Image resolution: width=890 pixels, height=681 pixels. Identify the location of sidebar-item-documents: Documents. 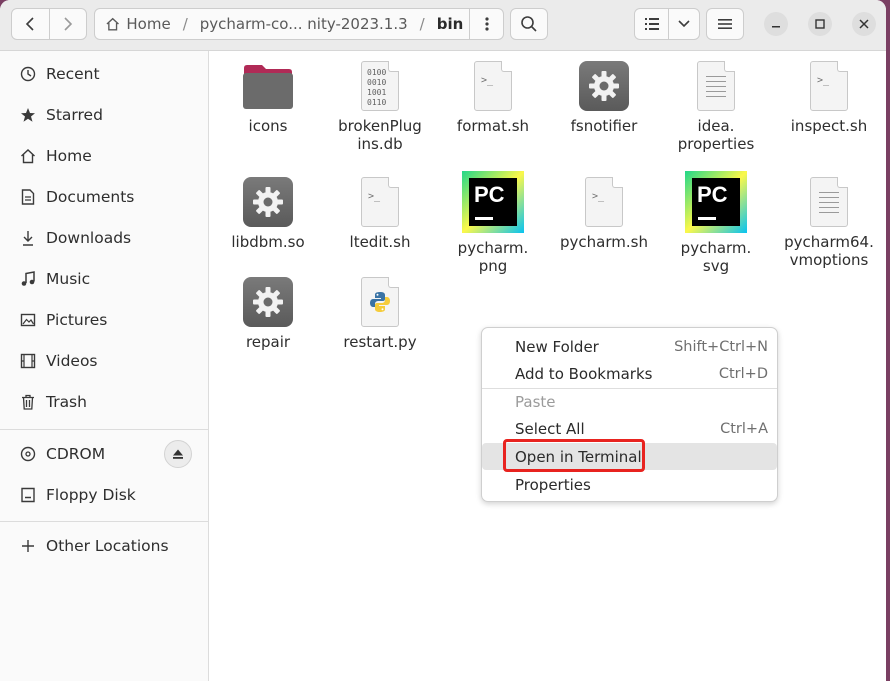
(104, 197).